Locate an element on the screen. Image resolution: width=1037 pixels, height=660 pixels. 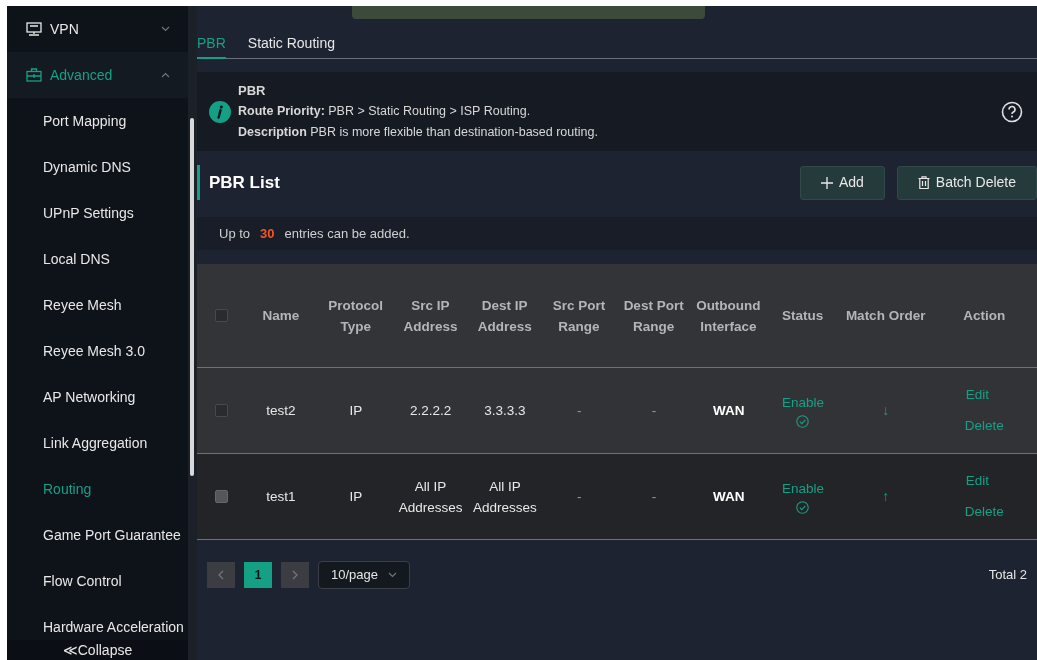
column-header: Src Port Range is located at coordinates (579, 316).